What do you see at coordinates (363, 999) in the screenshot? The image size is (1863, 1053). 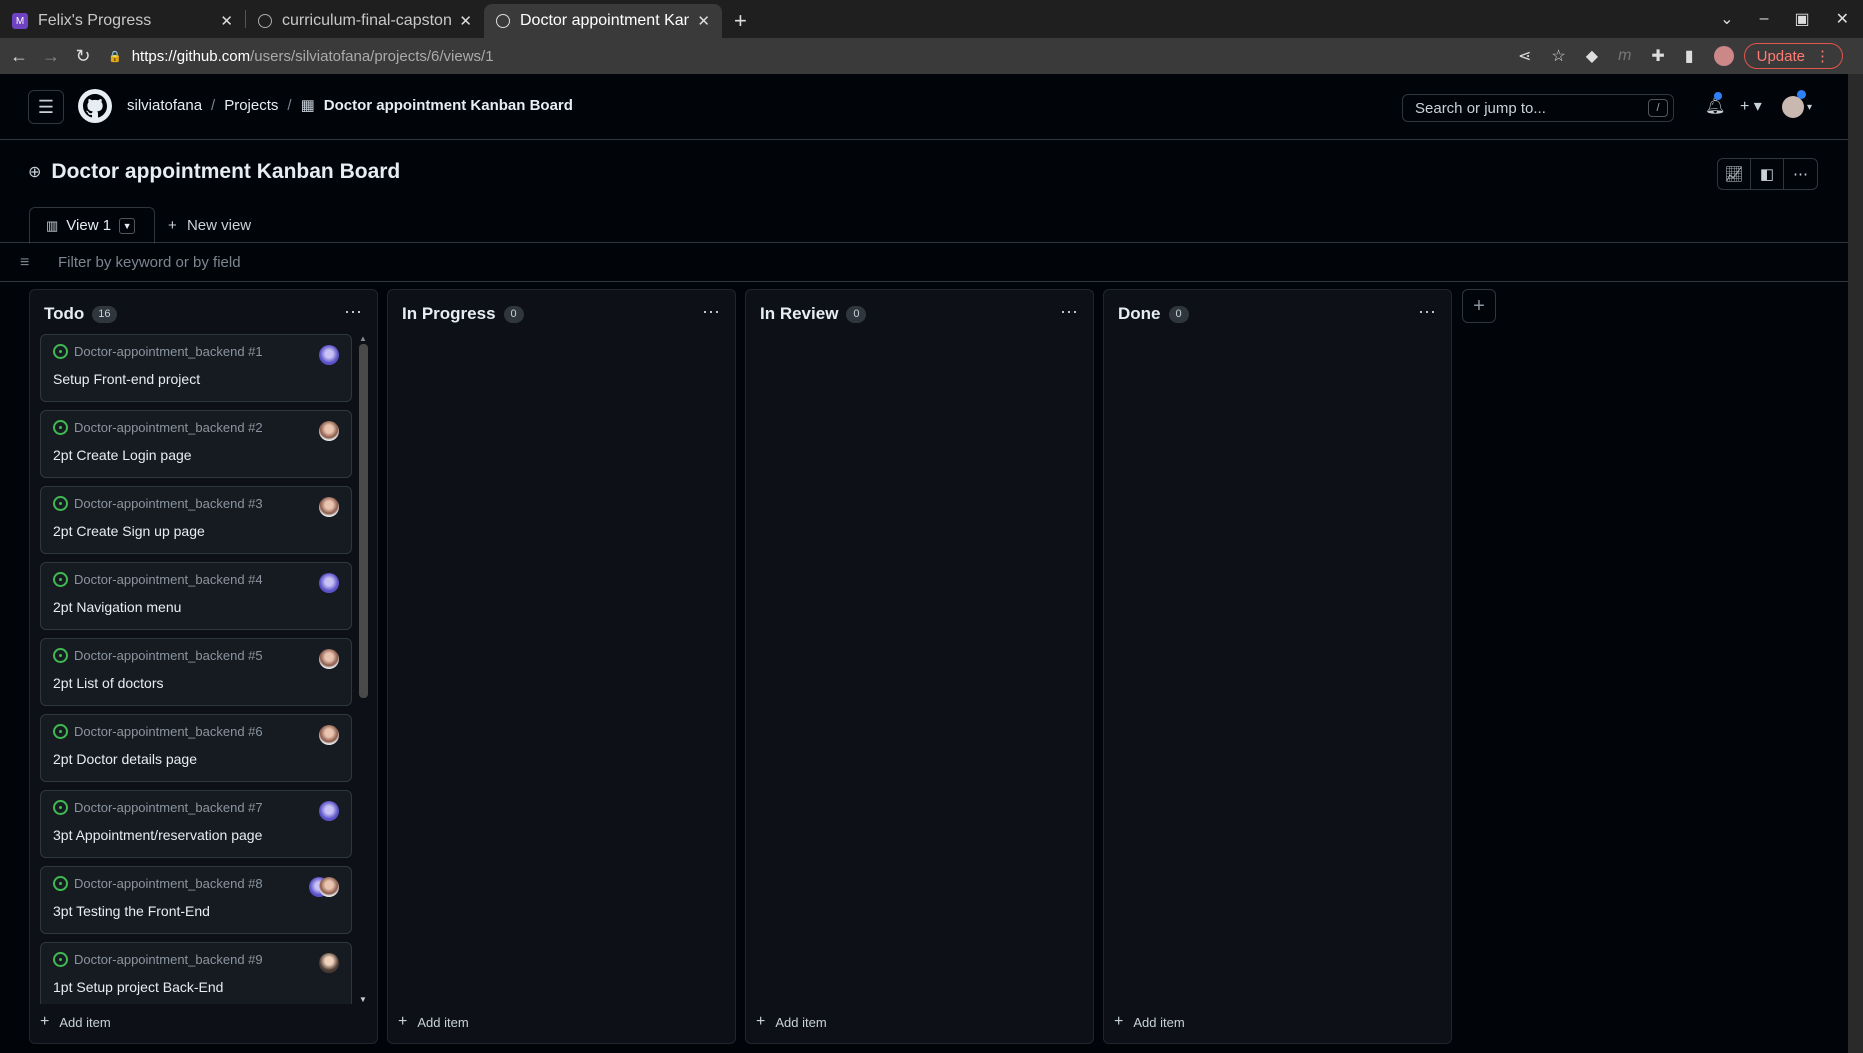 I see `scroll-down-arrow-icon: ▼` at bounding box center [363, 999].